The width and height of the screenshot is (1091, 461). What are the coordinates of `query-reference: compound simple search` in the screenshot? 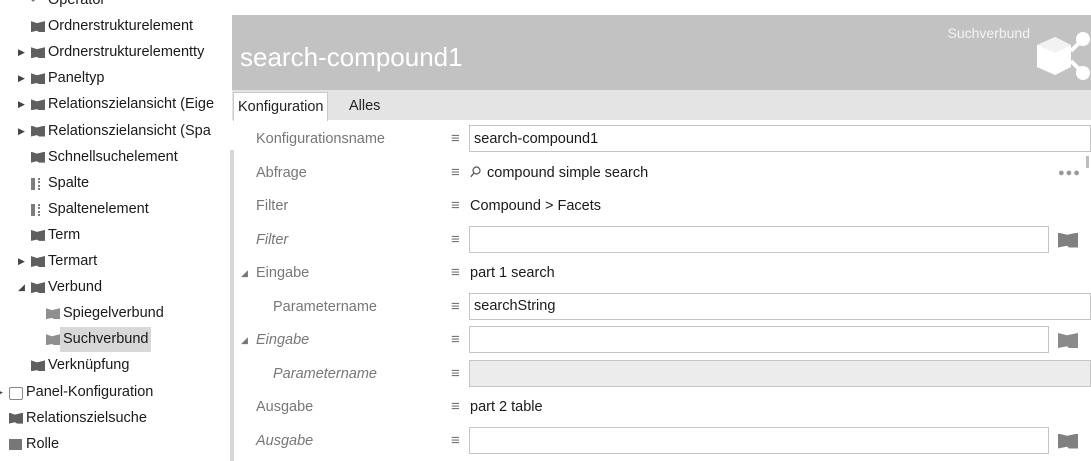 It's located at (559, 173).